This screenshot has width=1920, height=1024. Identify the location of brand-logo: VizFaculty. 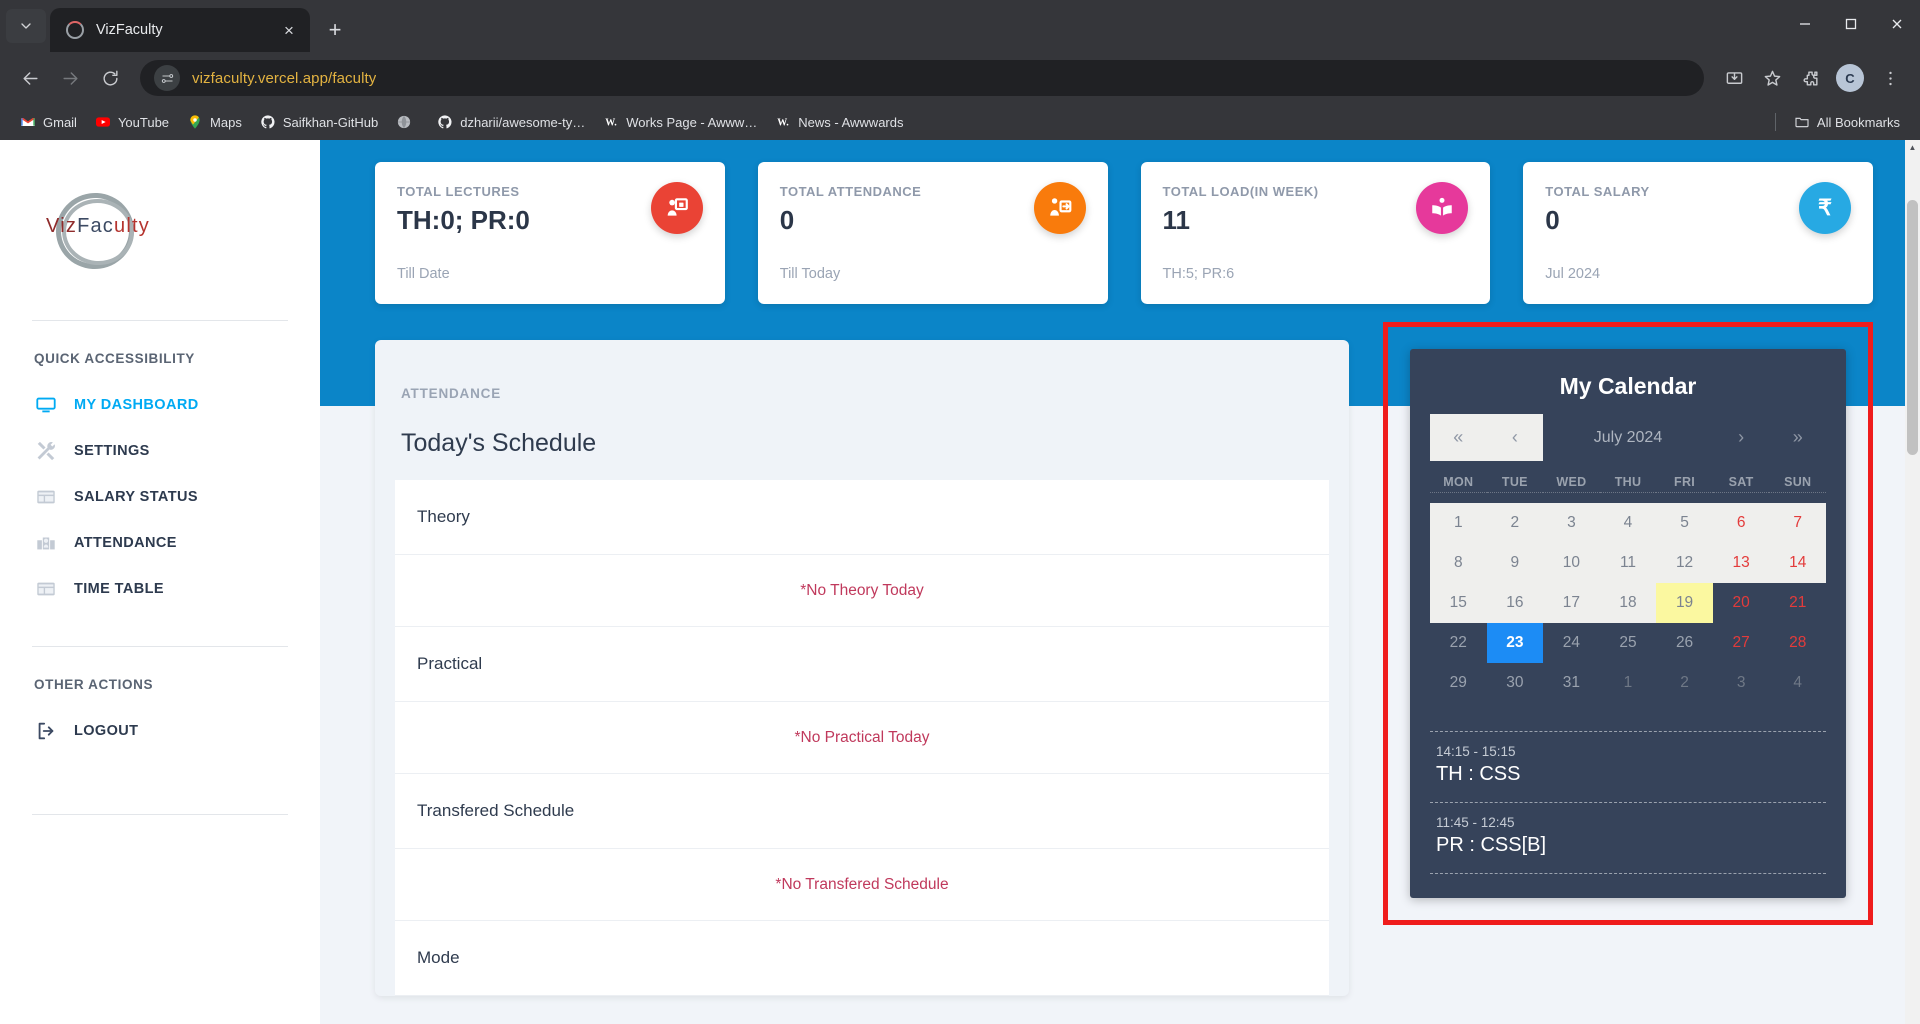
(160, 230).